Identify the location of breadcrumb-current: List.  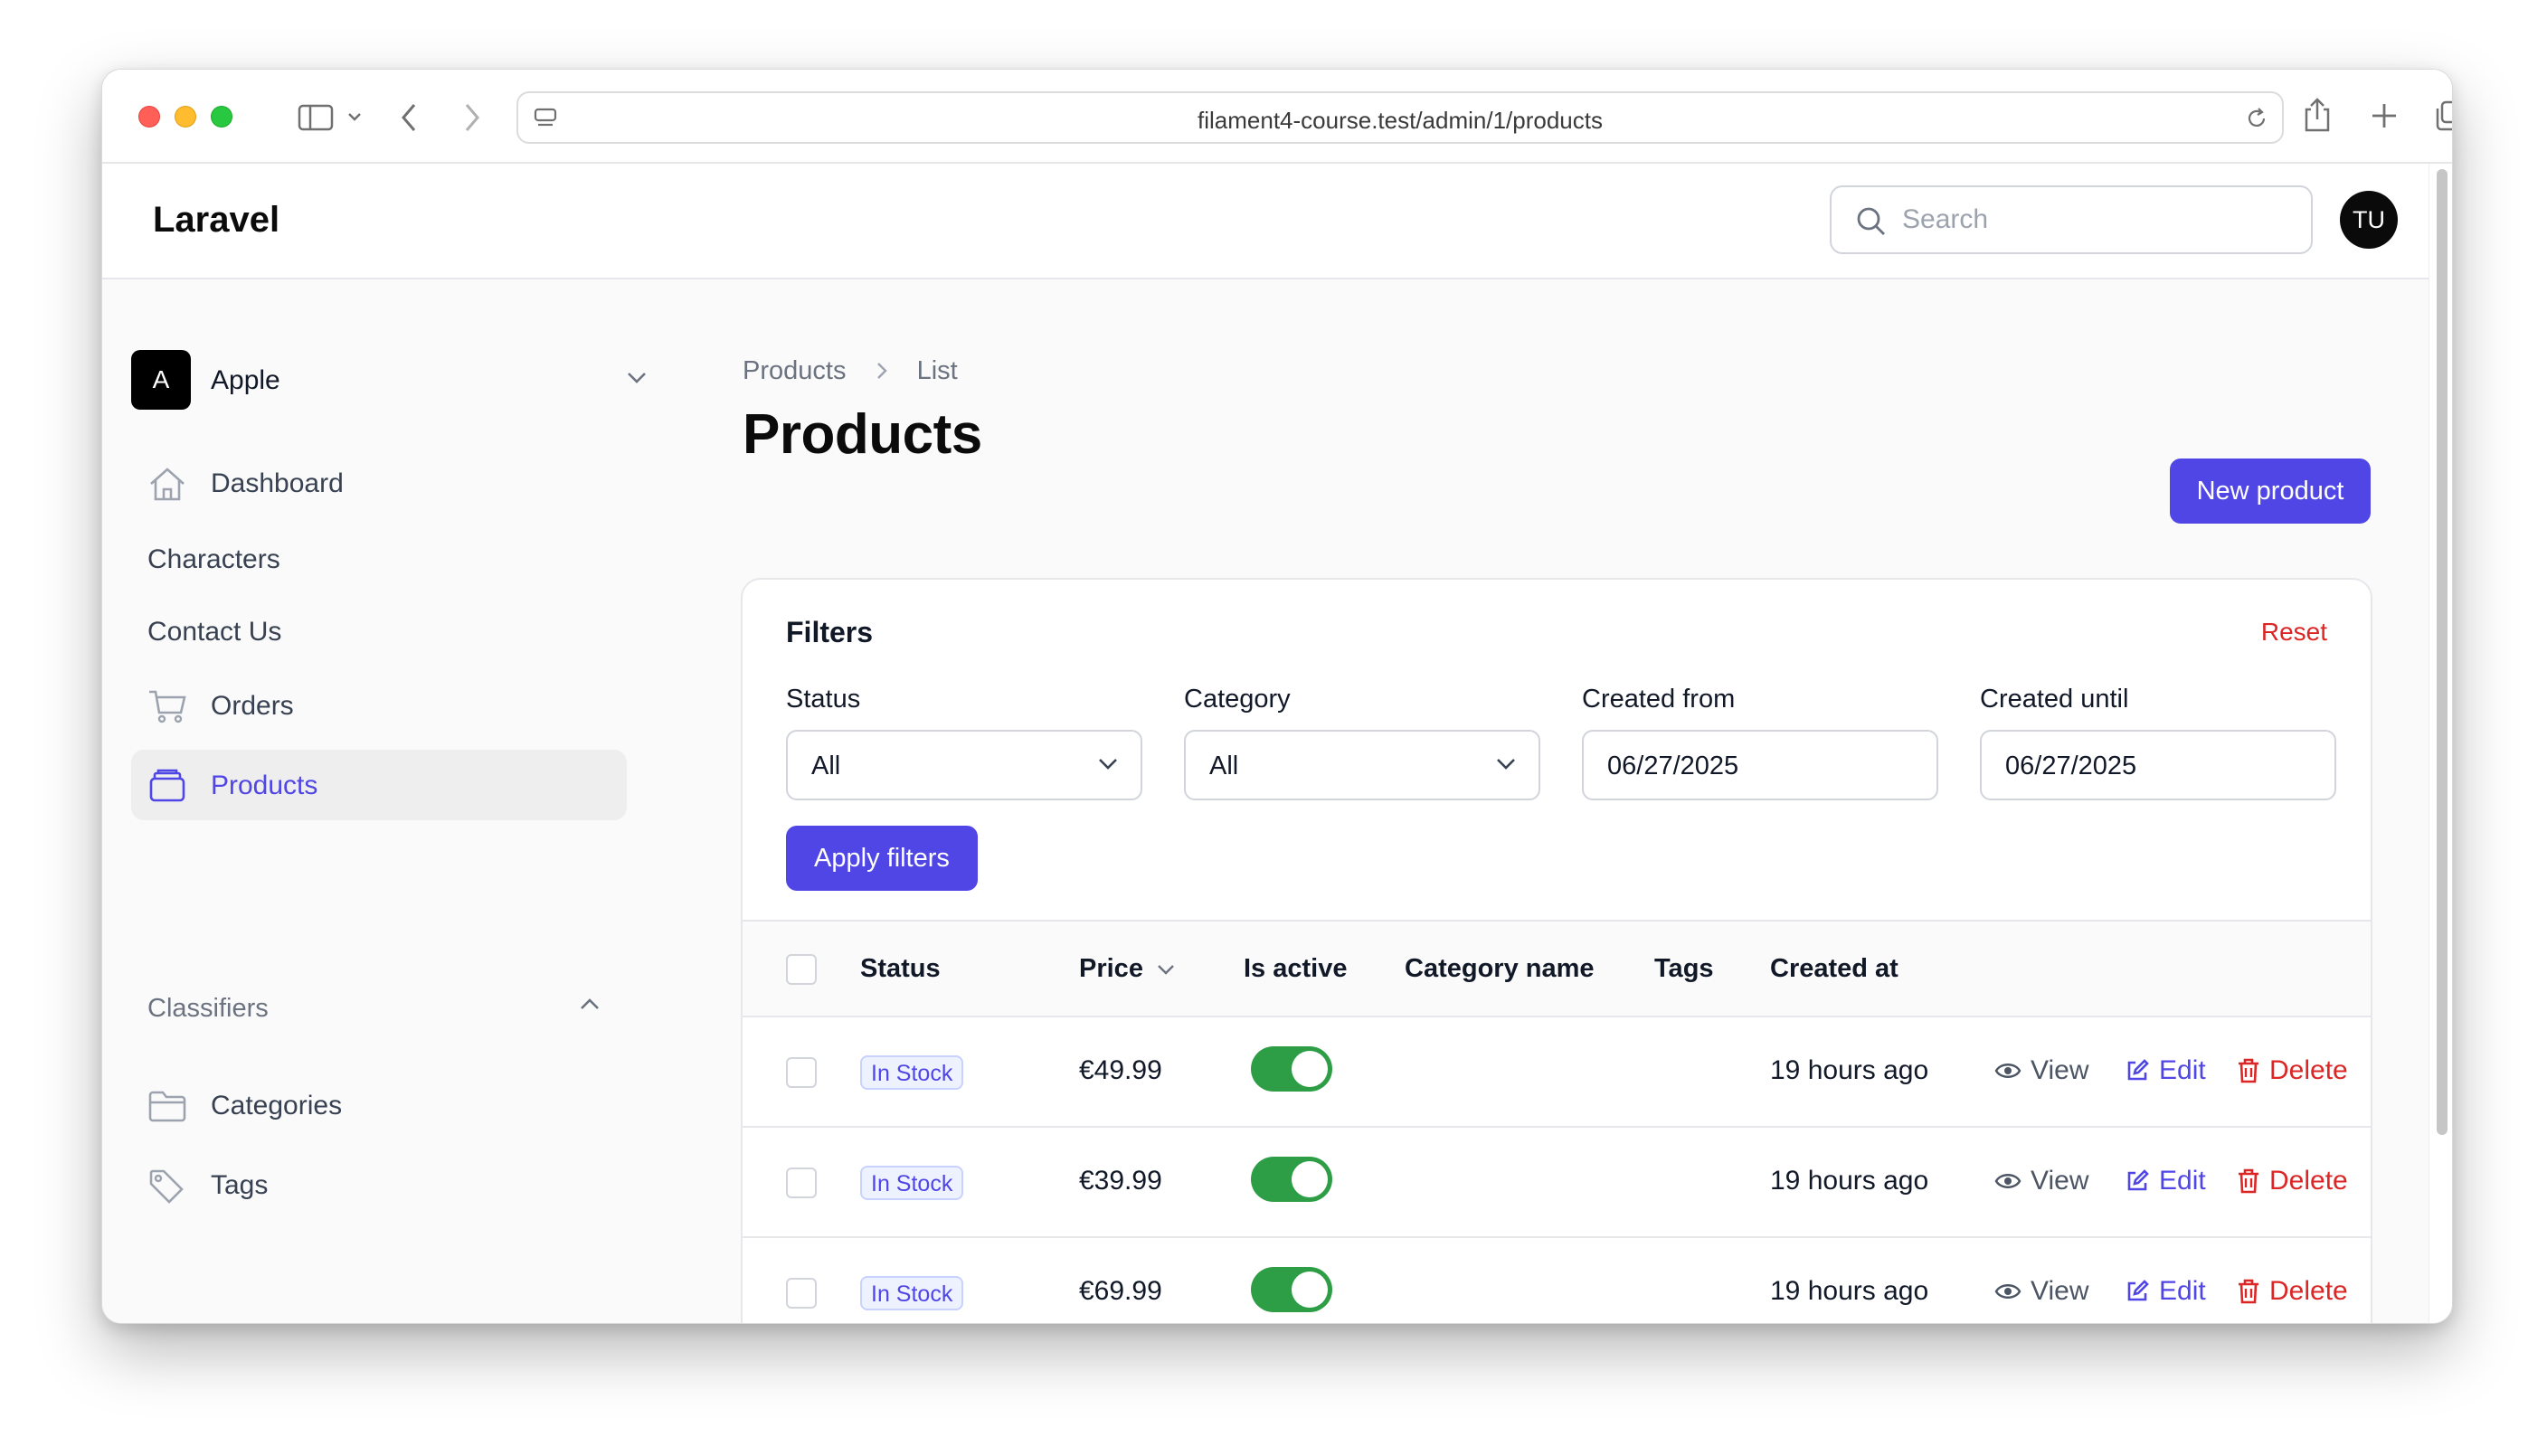
(937, 370).